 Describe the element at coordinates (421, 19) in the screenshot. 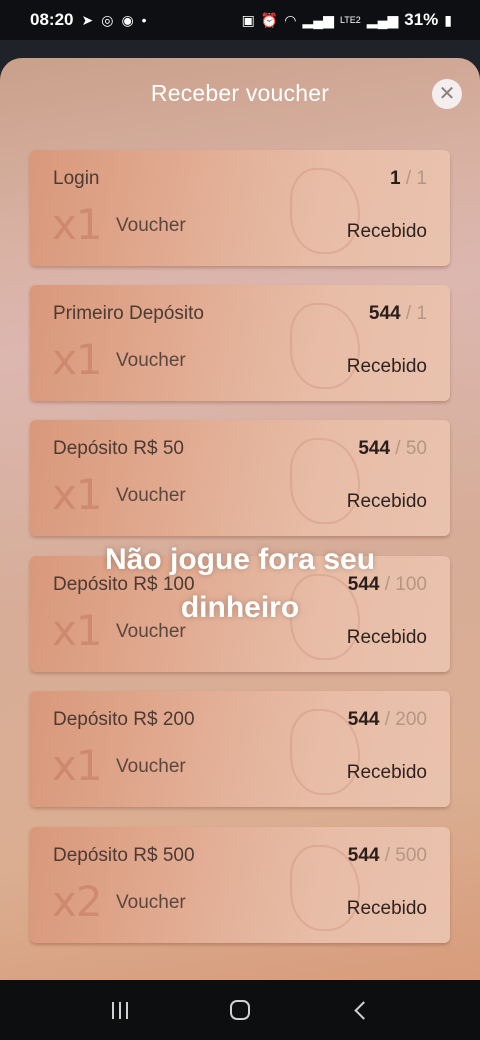

I see `battery-percent: 31%` at that location.